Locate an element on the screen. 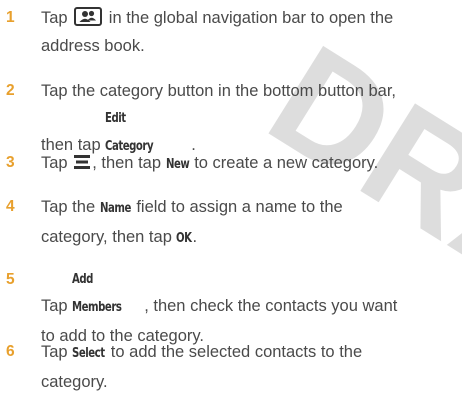  address-book-icon is located at coordinates (88, 16).